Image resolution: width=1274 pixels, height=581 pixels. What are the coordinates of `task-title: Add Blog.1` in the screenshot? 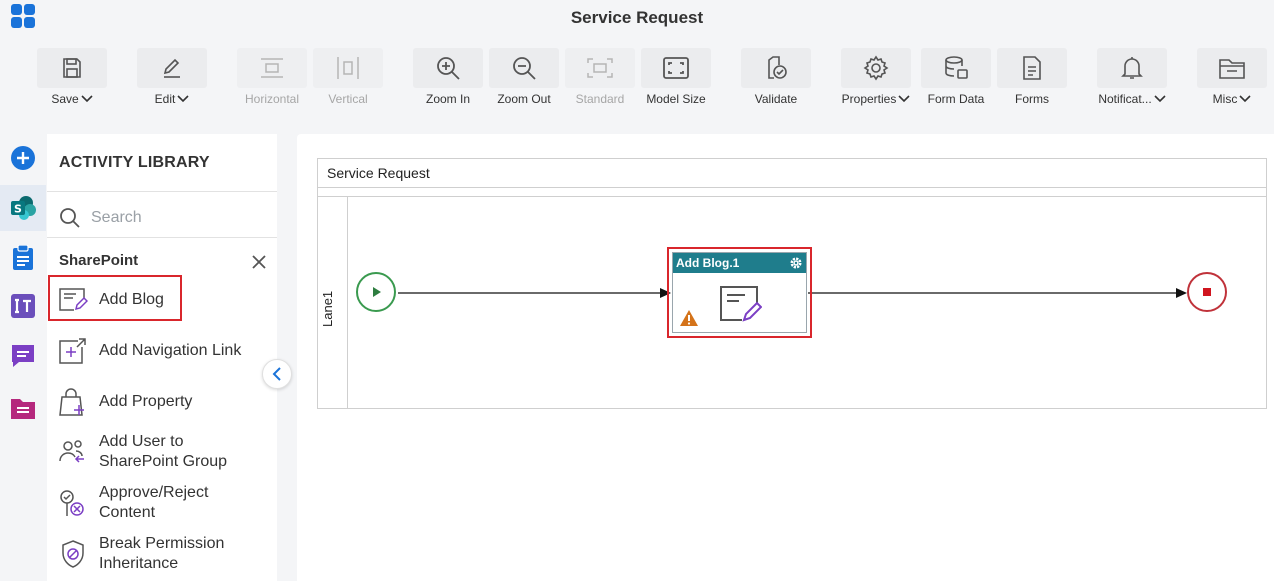 It's located at (708, 263).